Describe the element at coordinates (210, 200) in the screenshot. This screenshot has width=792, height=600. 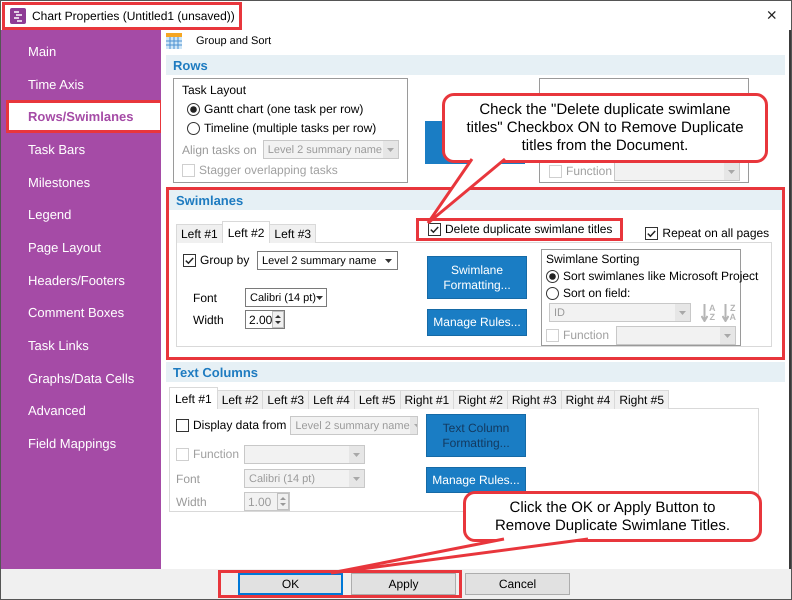
I see `section-title: Swimlanes` at that location.